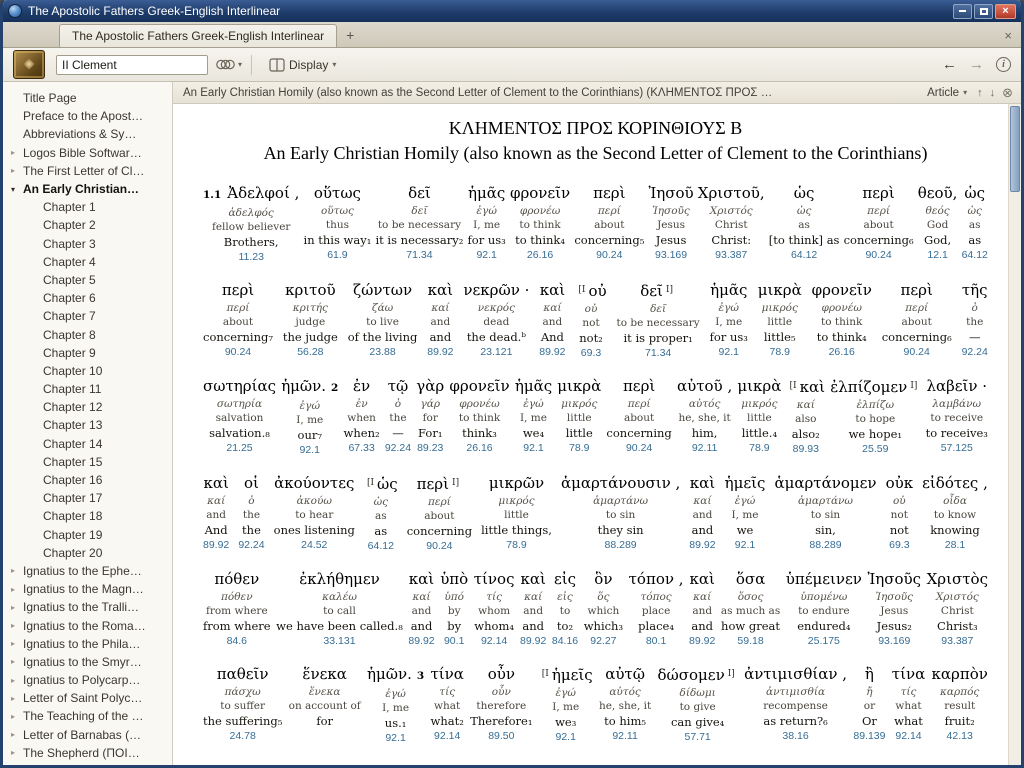 Image resolution: width=1024 pixels, height=768 pixels. Describe the element at coordinates (565, 608) in the screenshot. I see `interlinear-word: εἰς εἰς to to₂ 84.16` at that location.